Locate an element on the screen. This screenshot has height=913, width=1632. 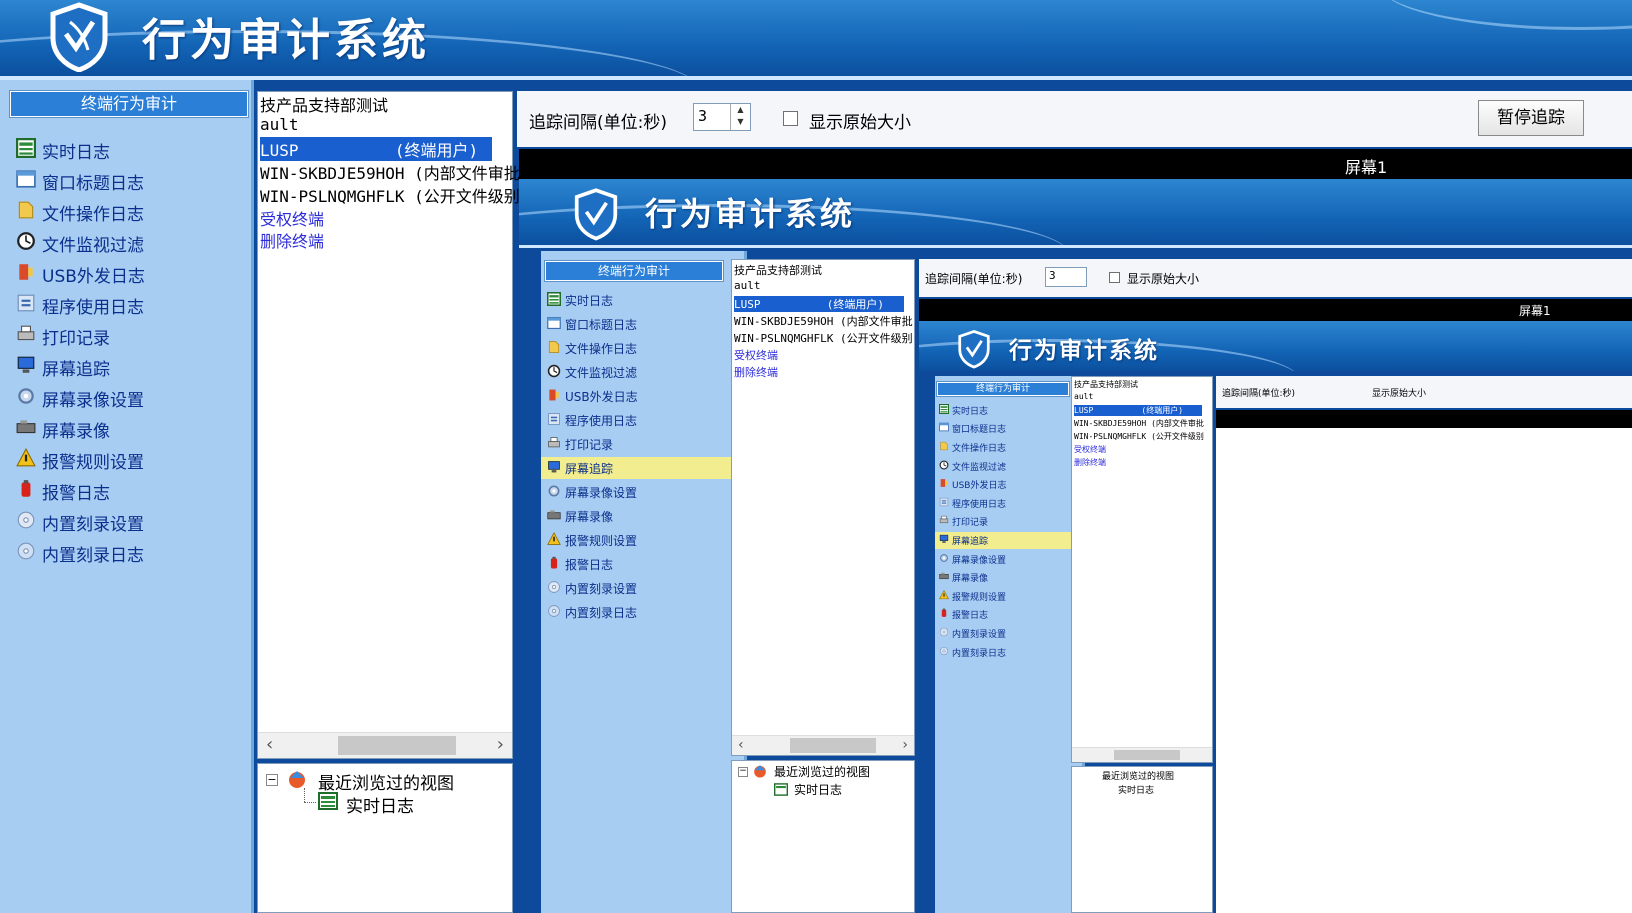
printer-icon is located at coordinates (554, 444).